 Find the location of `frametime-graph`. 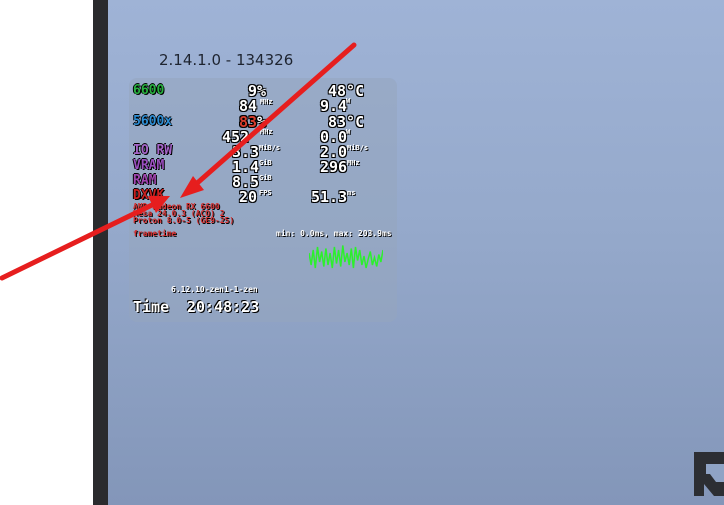

frametime-graph is located at coordinates (346, 257).